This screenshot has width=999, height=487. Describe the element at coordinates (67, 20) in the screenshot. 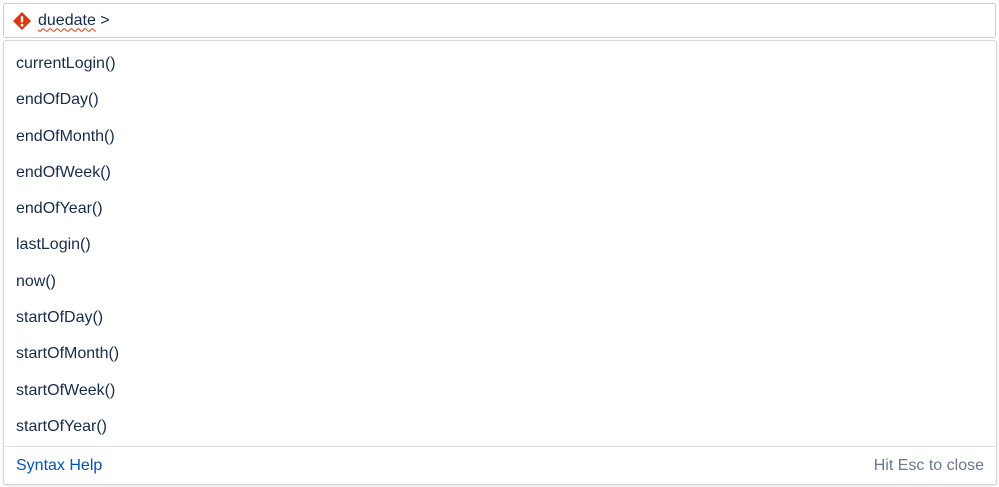

I see `query-field: duedate` at that location.